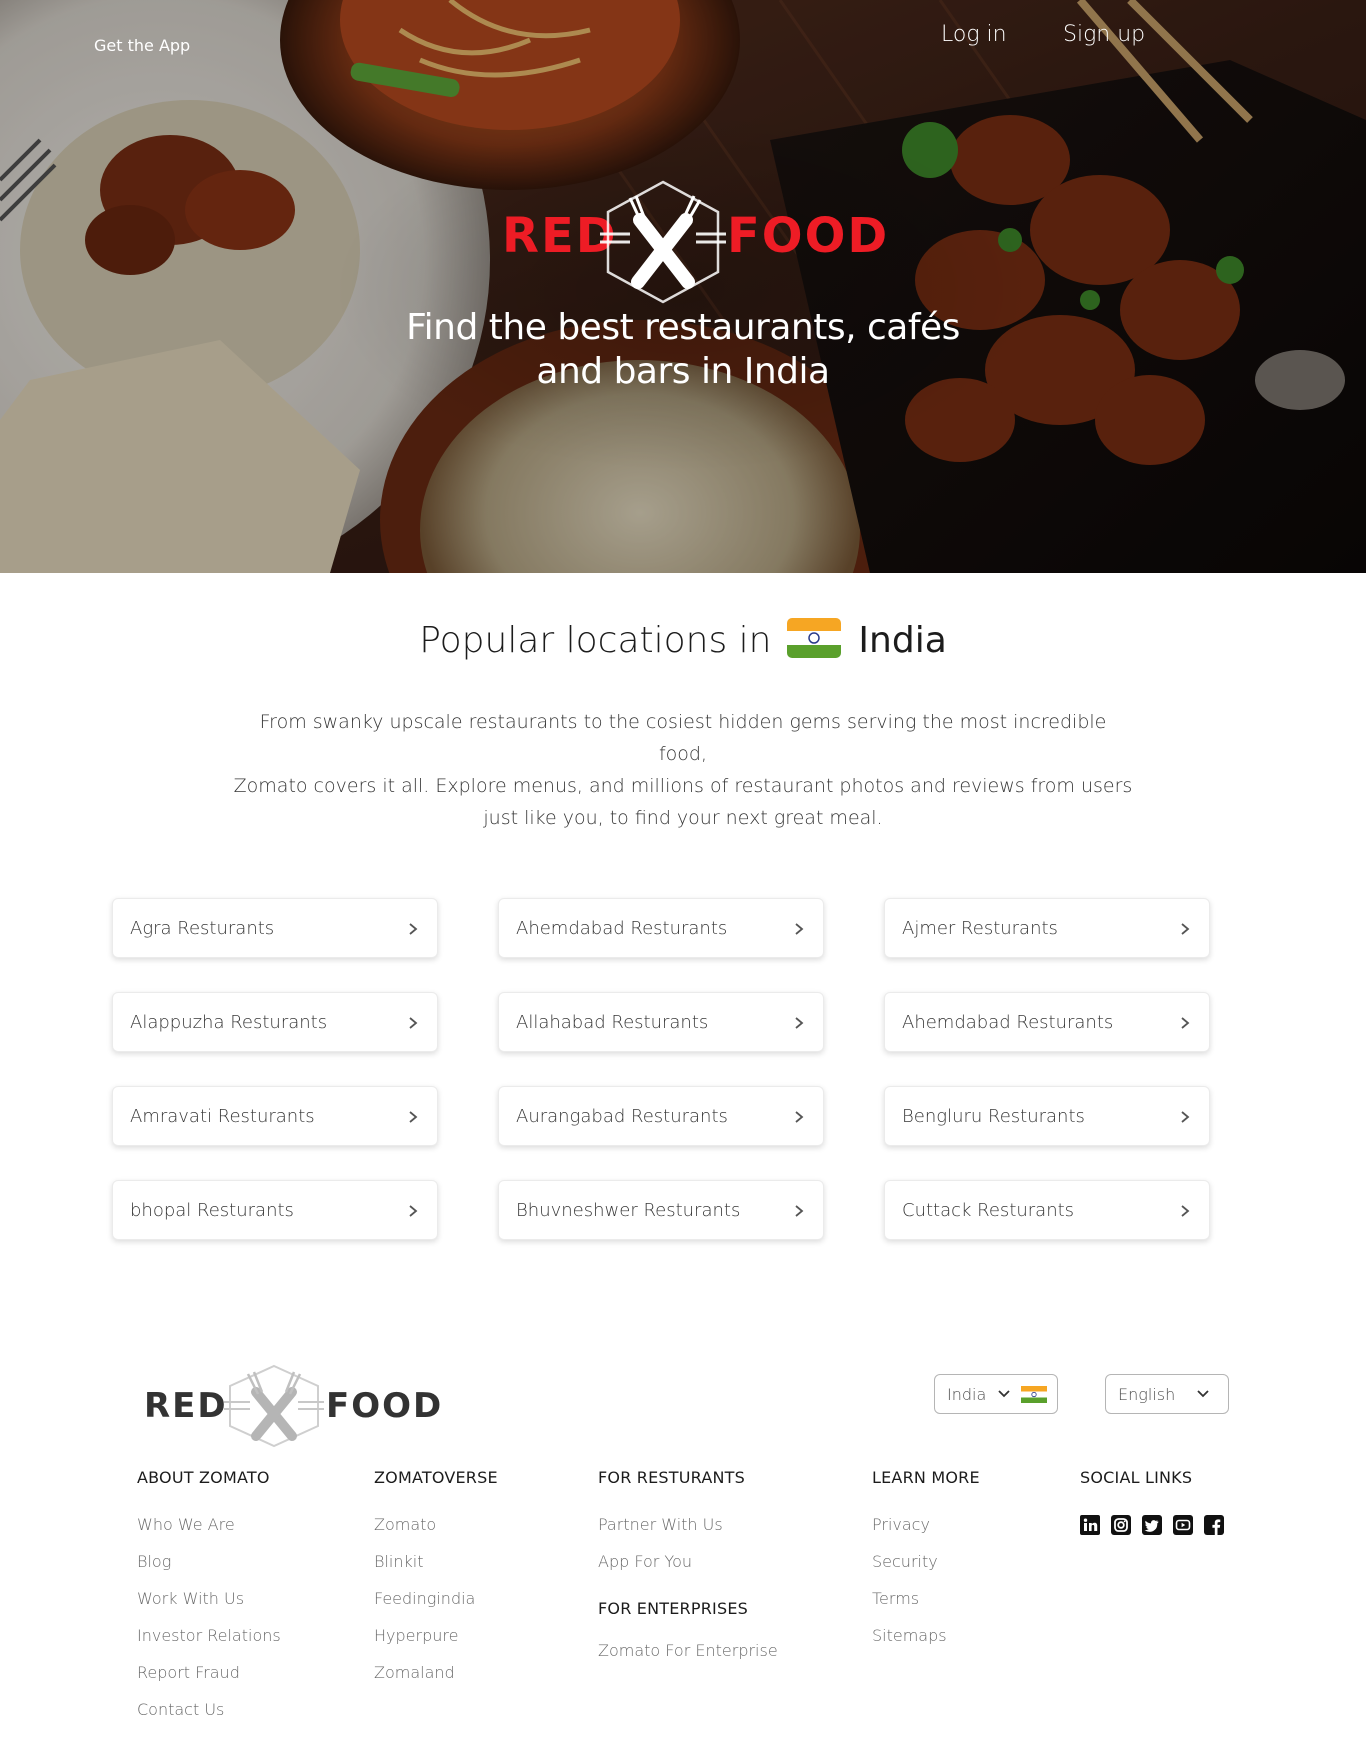 This screenshot has width=1366, height=1737. Describe the element at coordinates (436, 1477) in the screenshot. I see `footer-heading-zomatoverse: ZOMATOVERSE` at that location.